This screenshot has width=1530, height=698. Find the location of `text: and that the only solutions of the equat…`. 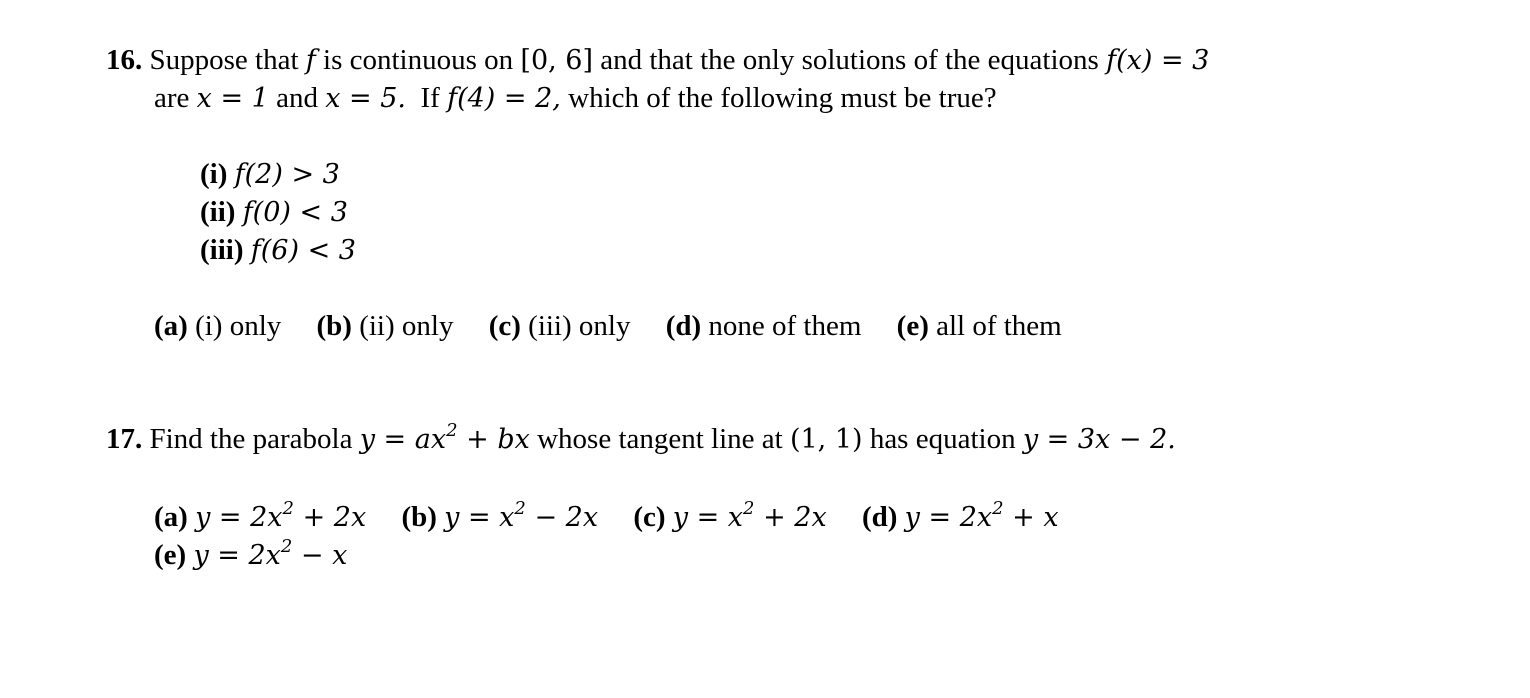

text: and that the only solutions of the equat… is located at coordinates (849, 60).